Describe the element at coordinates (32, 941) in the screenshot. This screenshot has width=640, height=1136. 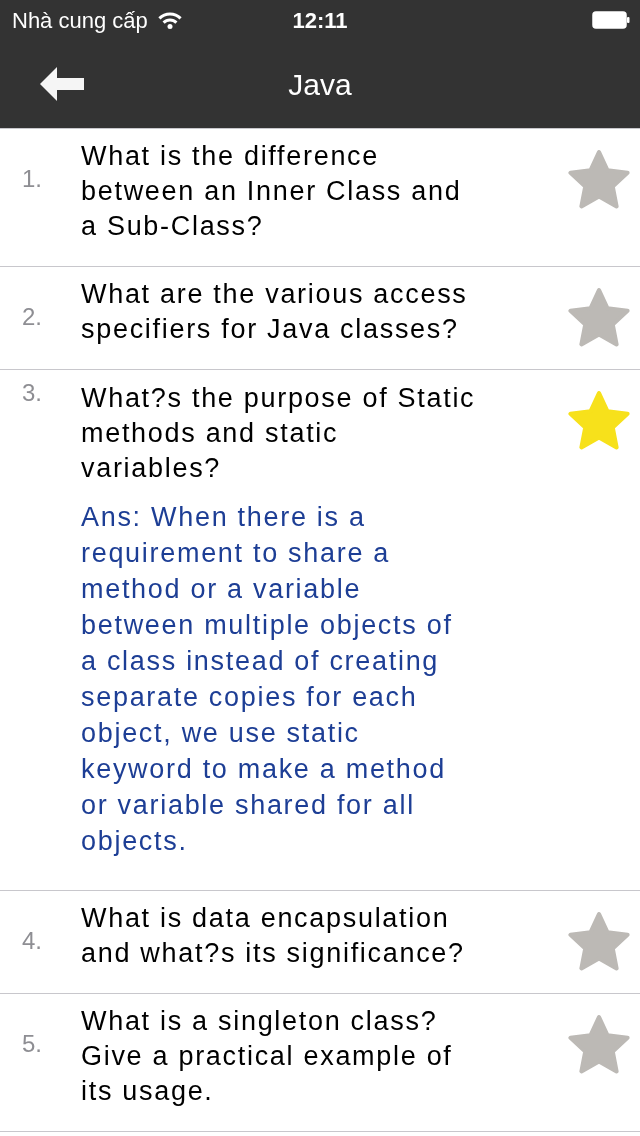
I see `question-number: 4.` at that location.